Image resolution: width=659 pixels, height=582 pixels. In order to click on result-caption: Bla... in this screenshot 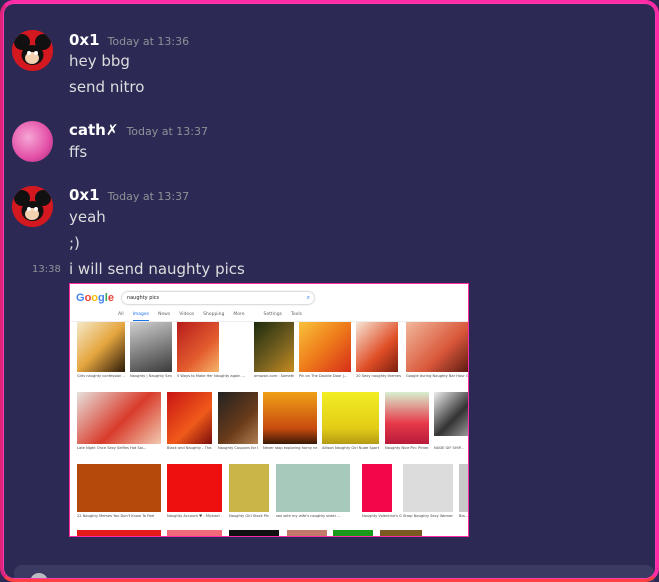, I will do `click(464, 516)`.